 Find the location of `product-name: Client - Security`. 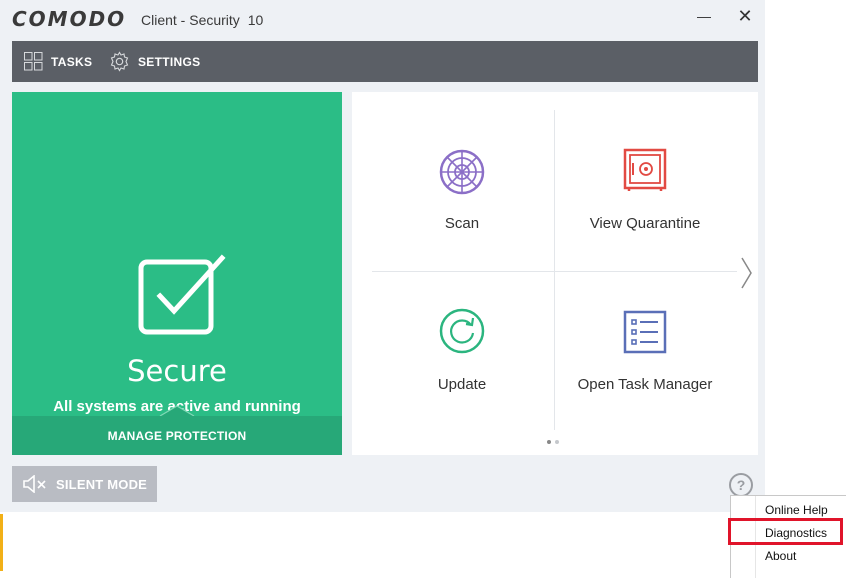

product-name: Client - Security is located at coordinates (190, 20).